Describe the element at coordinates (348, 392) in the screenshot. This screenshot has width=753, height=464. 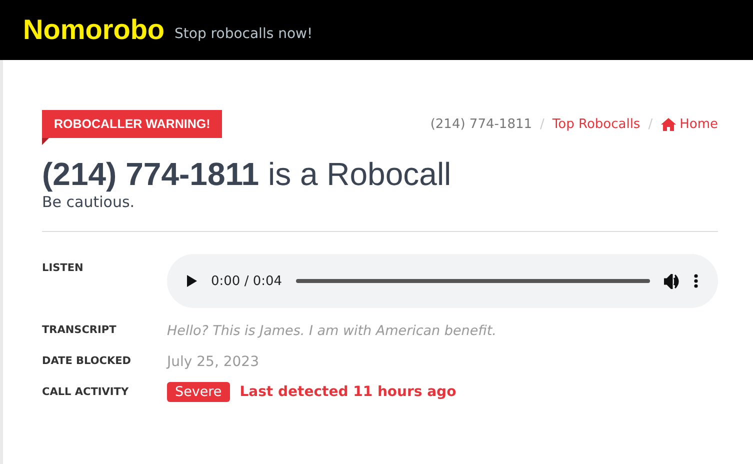
I see `last-detected-text: Last detected 11 hours ago` at that location.